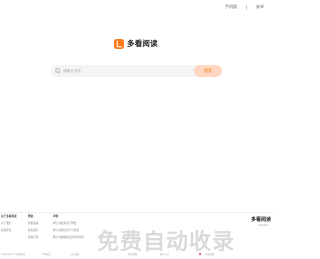 The width and height of the screenshot is (320, 259). What do you see at coordinates (69, 237) in the screenshot?
I see `footer-text: 网上内容版权归原作者所有` at bounding box center [69, 237].